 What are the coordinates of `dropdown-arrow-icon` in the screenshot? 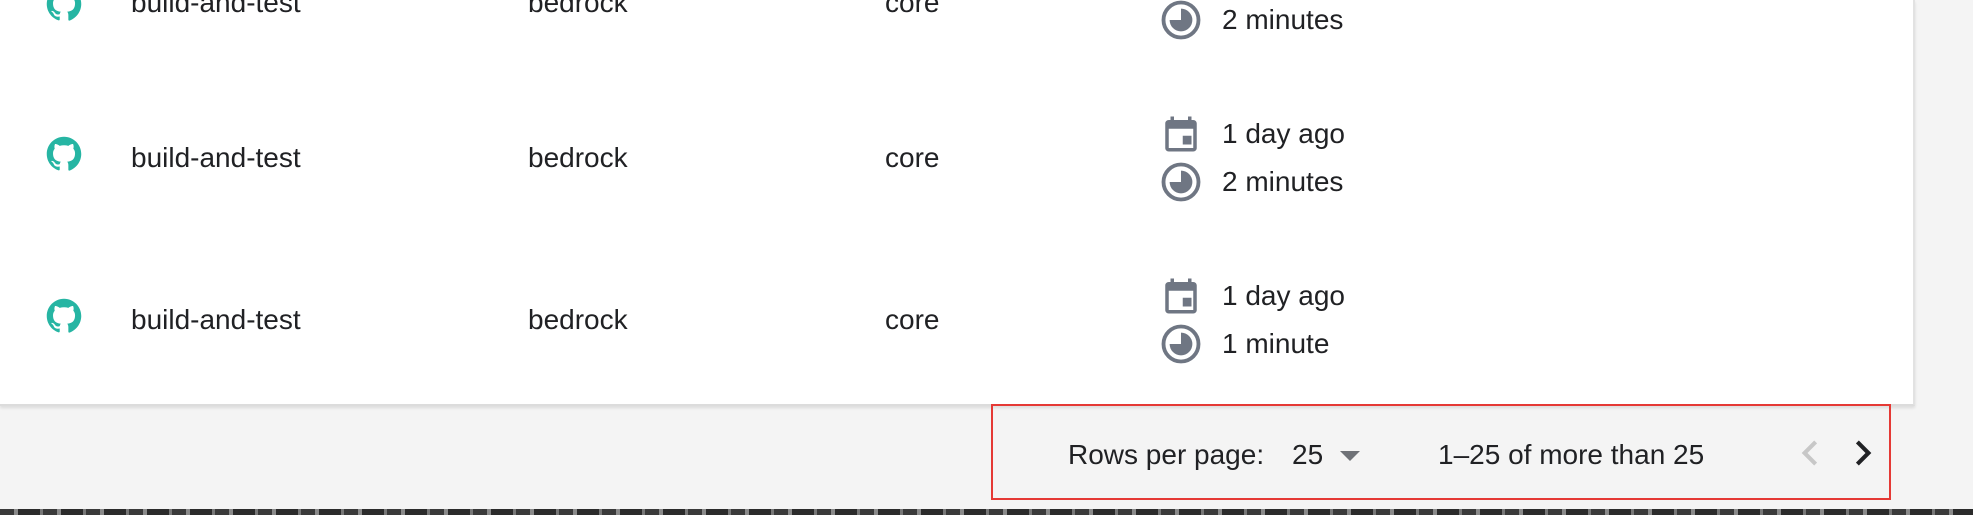 It's located at (1350, 456).